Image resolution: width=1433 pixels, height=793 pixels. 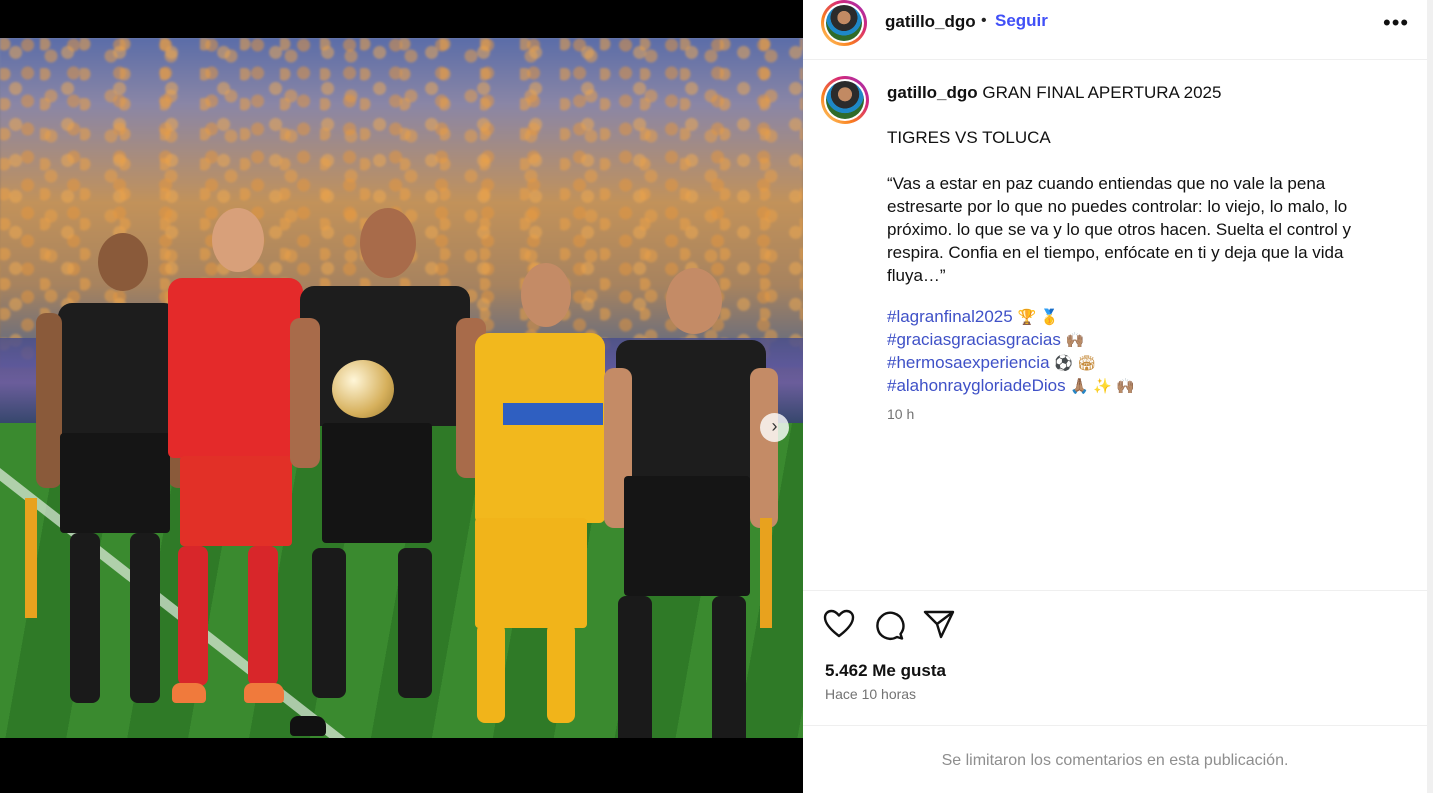 I want to click on chevron-right-icon: ›, so click(x=774, y=427).